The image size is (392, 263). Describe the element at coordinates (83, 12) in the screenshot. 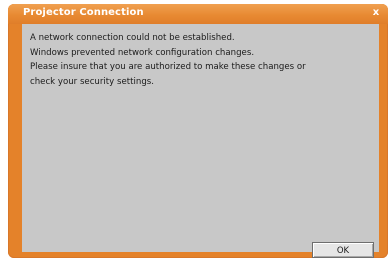

I see `dialog-title: Projector Connection` at that location.